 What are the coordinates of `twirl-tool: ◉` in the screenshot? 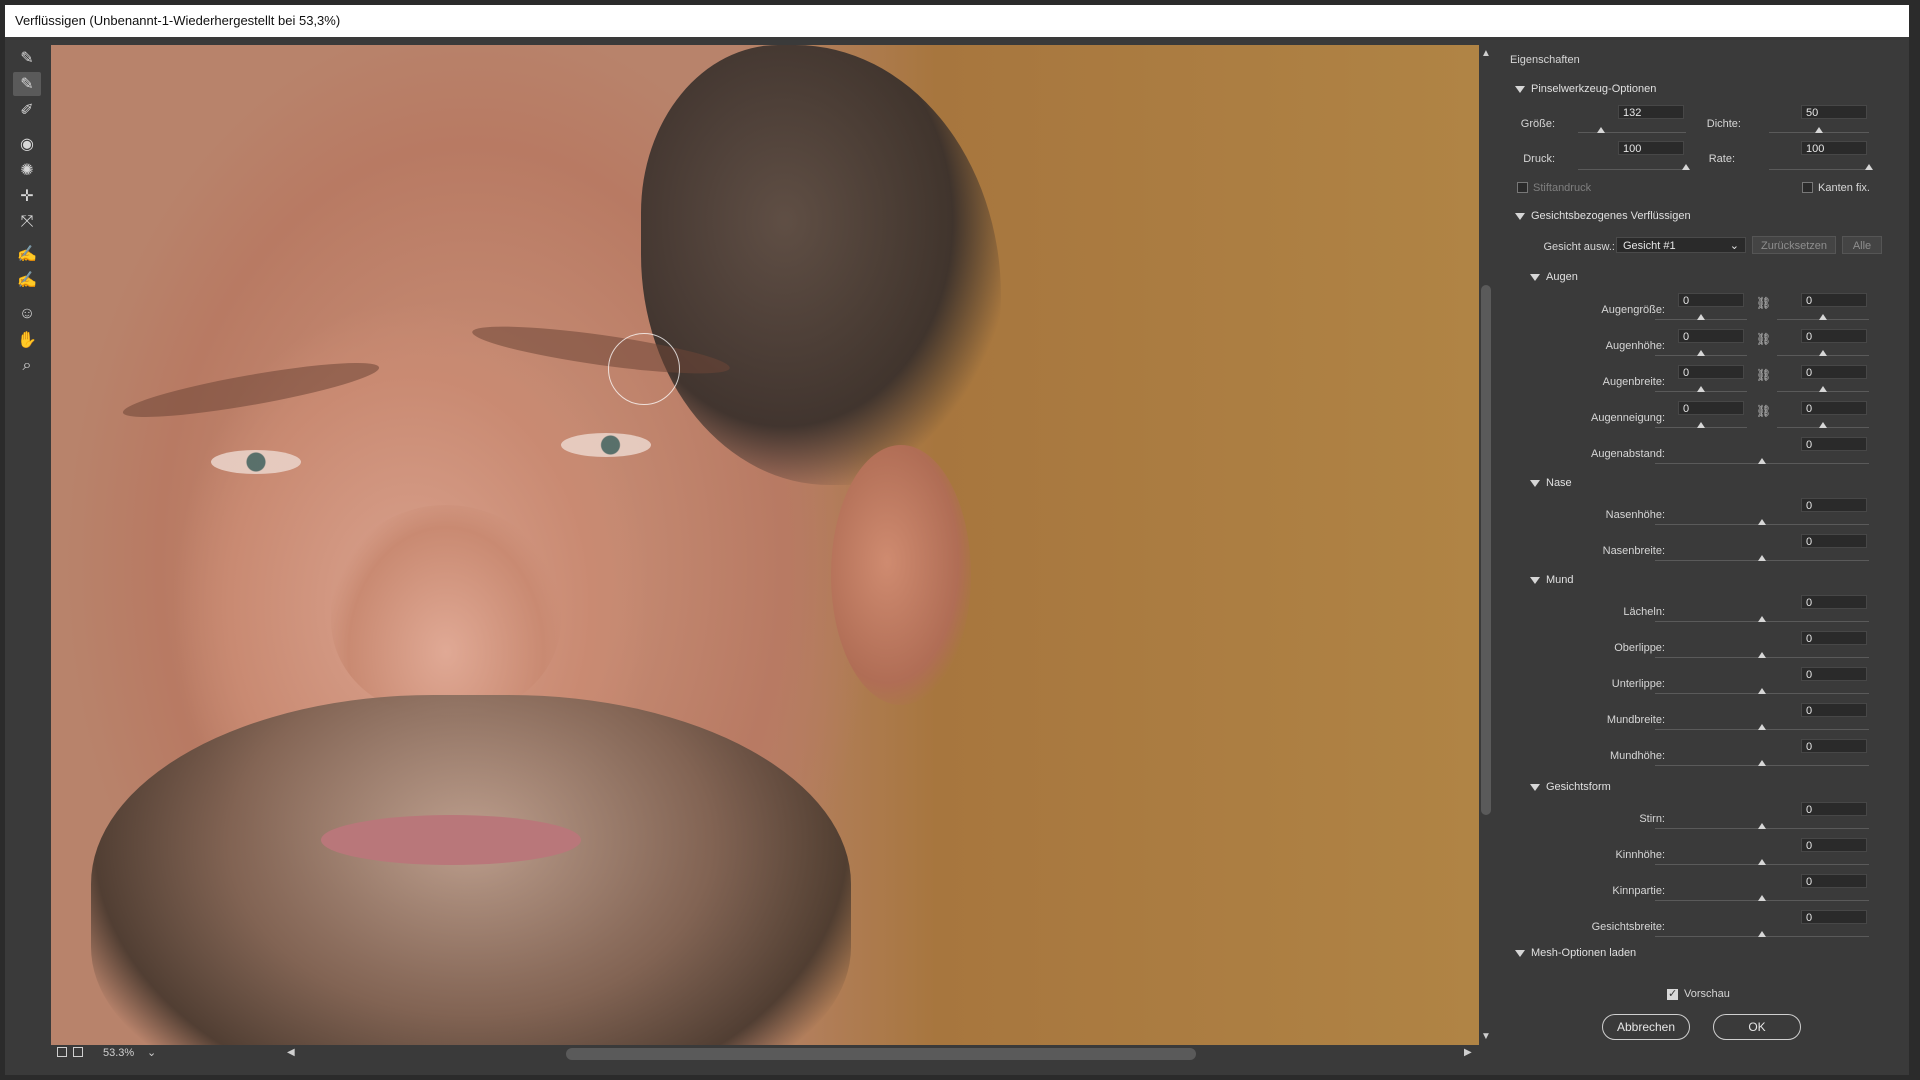 It's located at (27, 144).